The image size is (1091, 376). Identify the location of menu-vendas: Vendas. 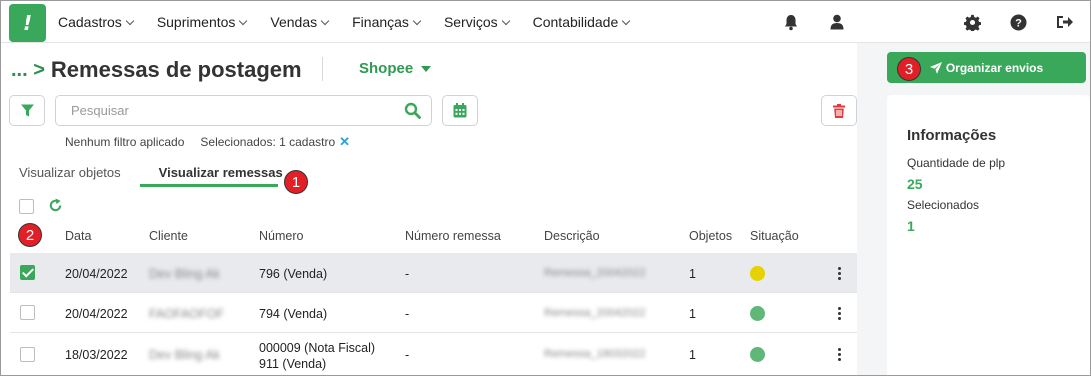
(300, 22).